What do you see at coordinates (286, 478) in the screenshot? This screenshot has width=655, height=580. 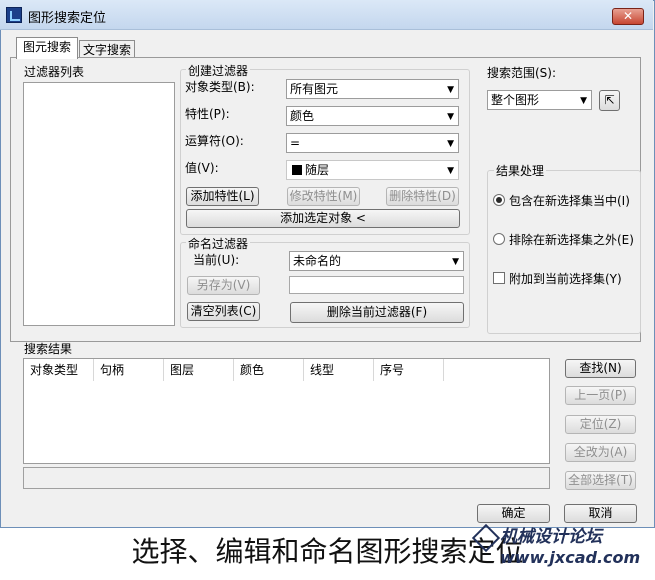 I see `status-field` at bounding box center [286, 478].